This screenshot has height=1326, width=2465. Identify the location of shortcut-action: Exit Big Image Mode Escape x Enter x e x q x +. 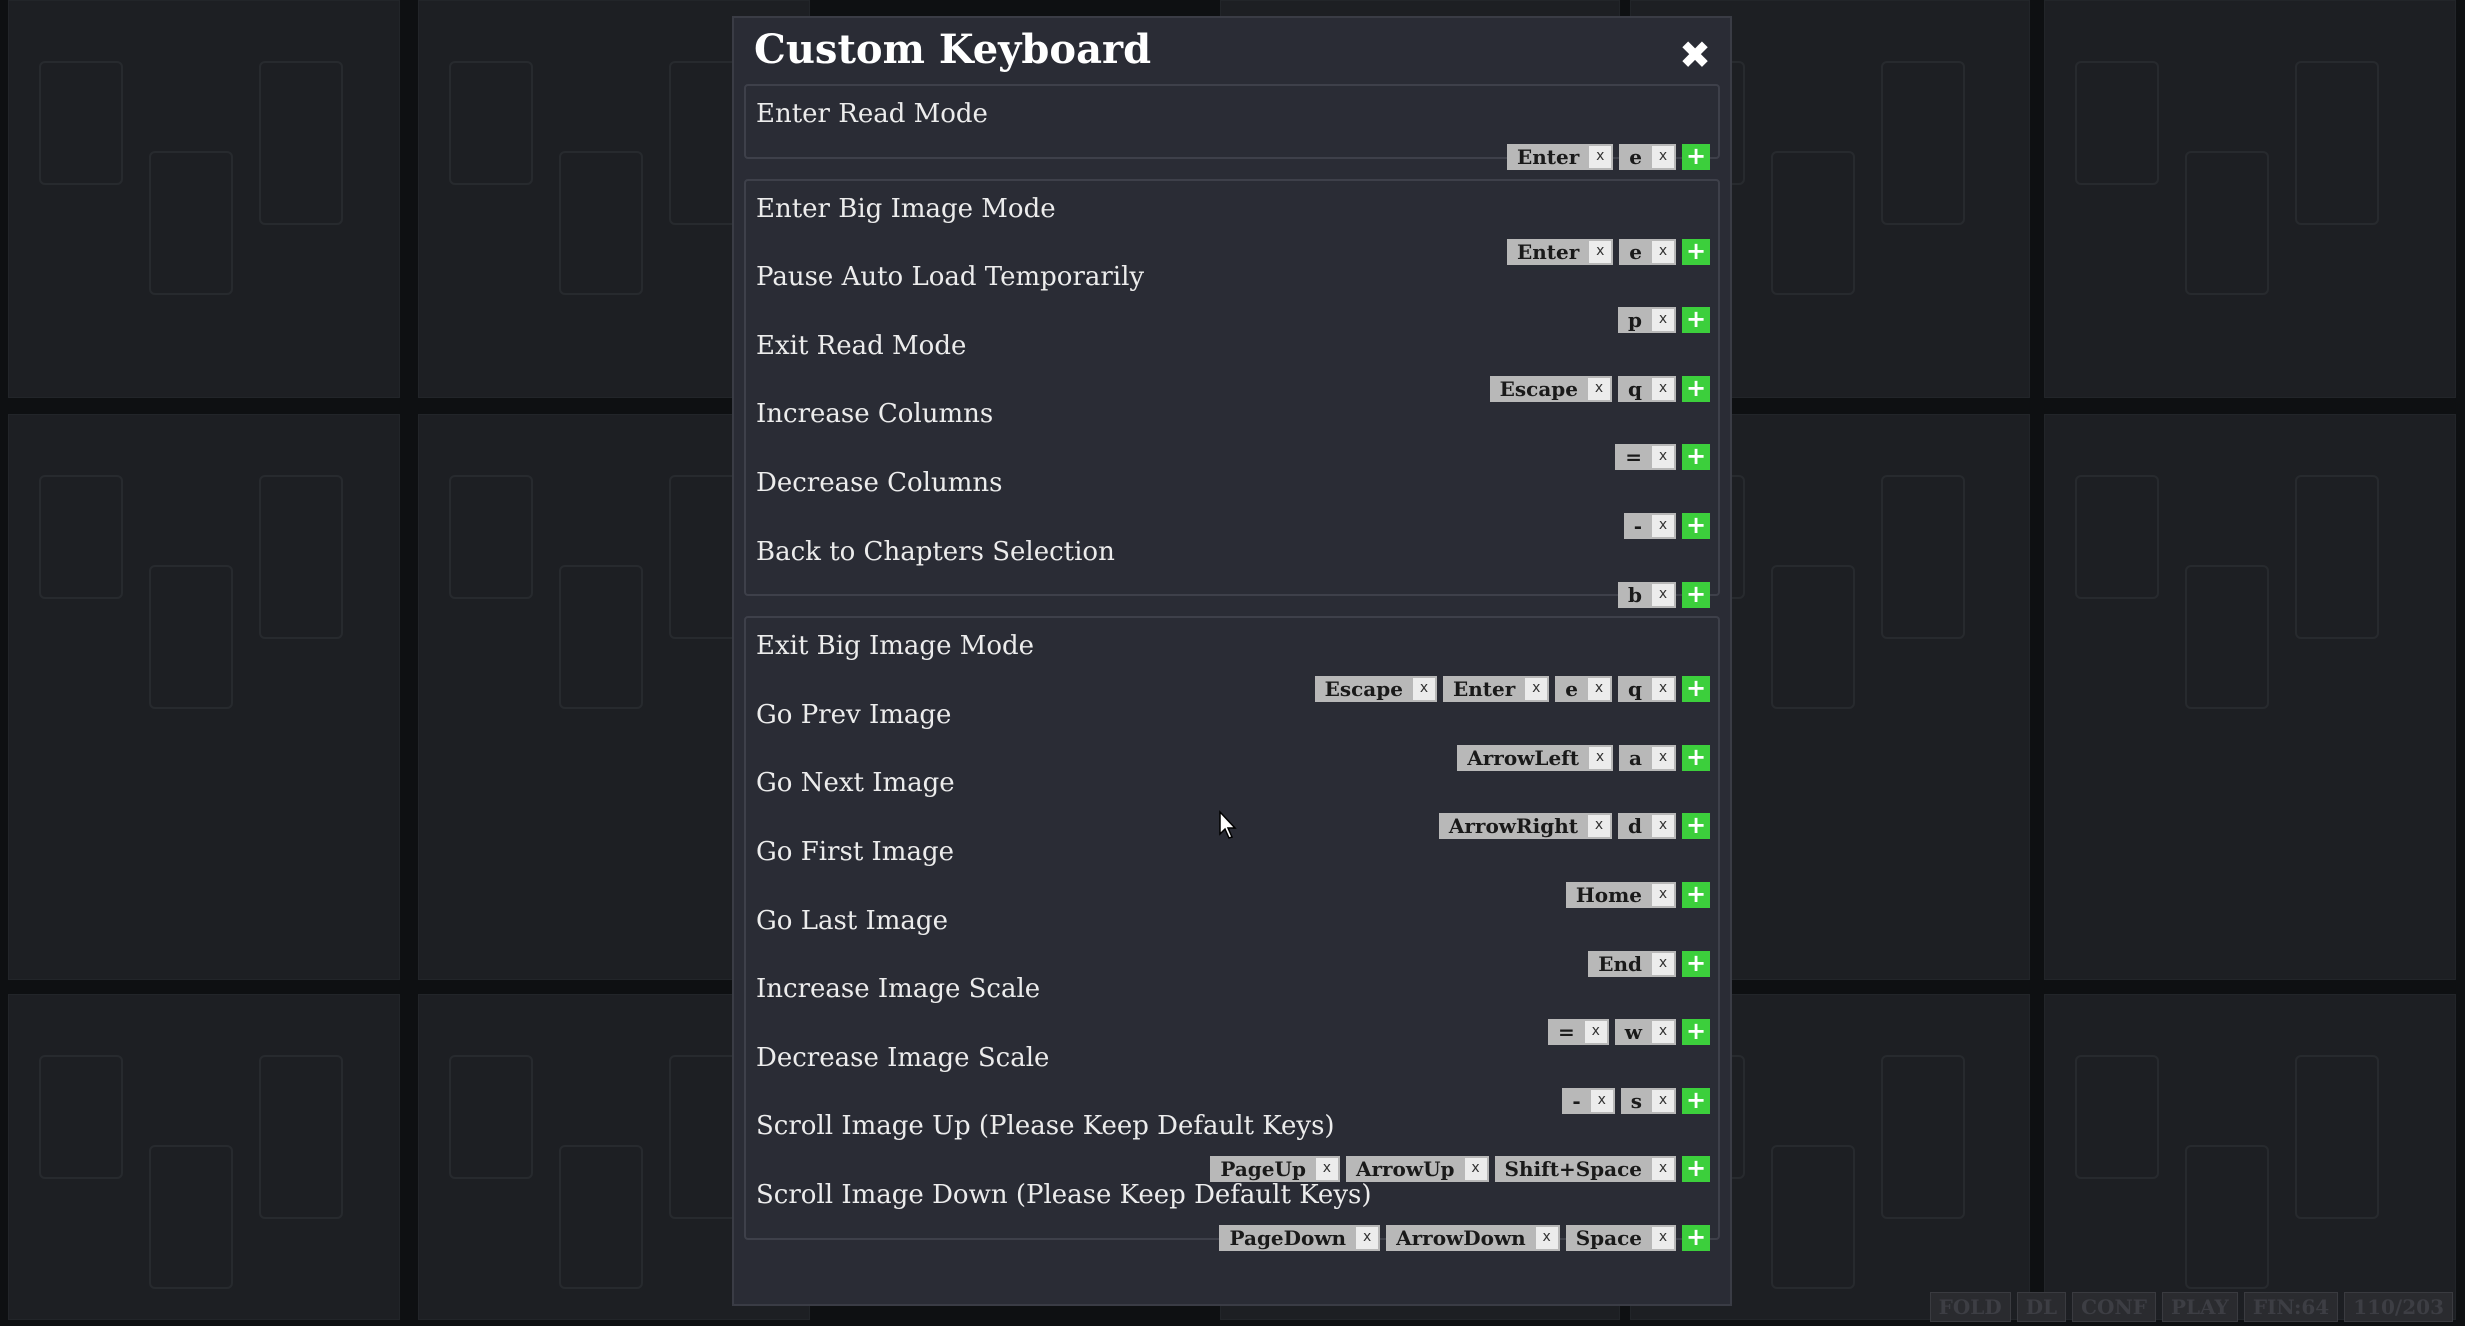
(1232, 665).